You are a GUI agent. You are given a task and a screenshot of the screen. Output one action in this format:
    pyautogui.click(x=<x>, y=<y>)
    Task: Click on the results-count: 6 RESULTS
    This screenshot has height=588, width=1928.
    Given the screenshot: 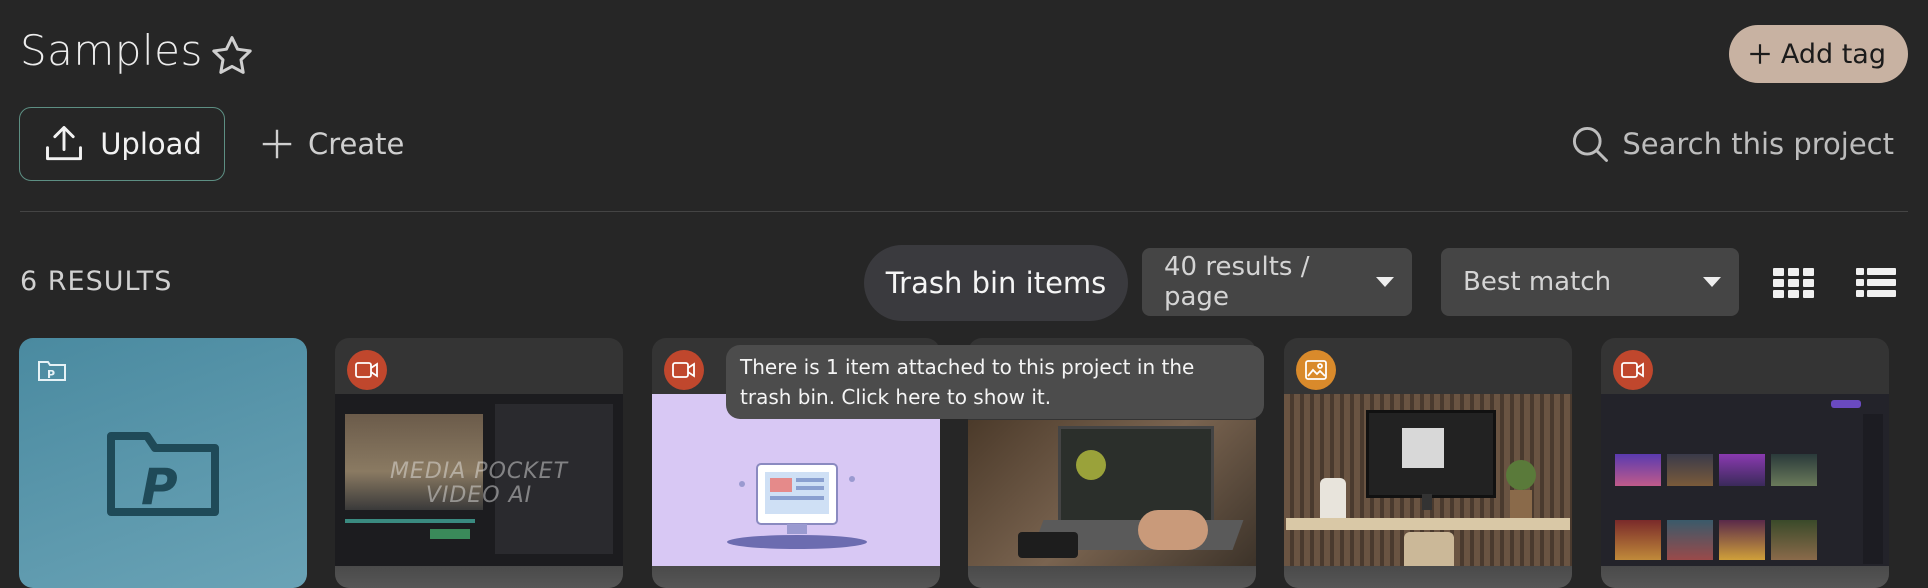 What is the action you would take?
    pyautogui.click(x=96, y=281)
    